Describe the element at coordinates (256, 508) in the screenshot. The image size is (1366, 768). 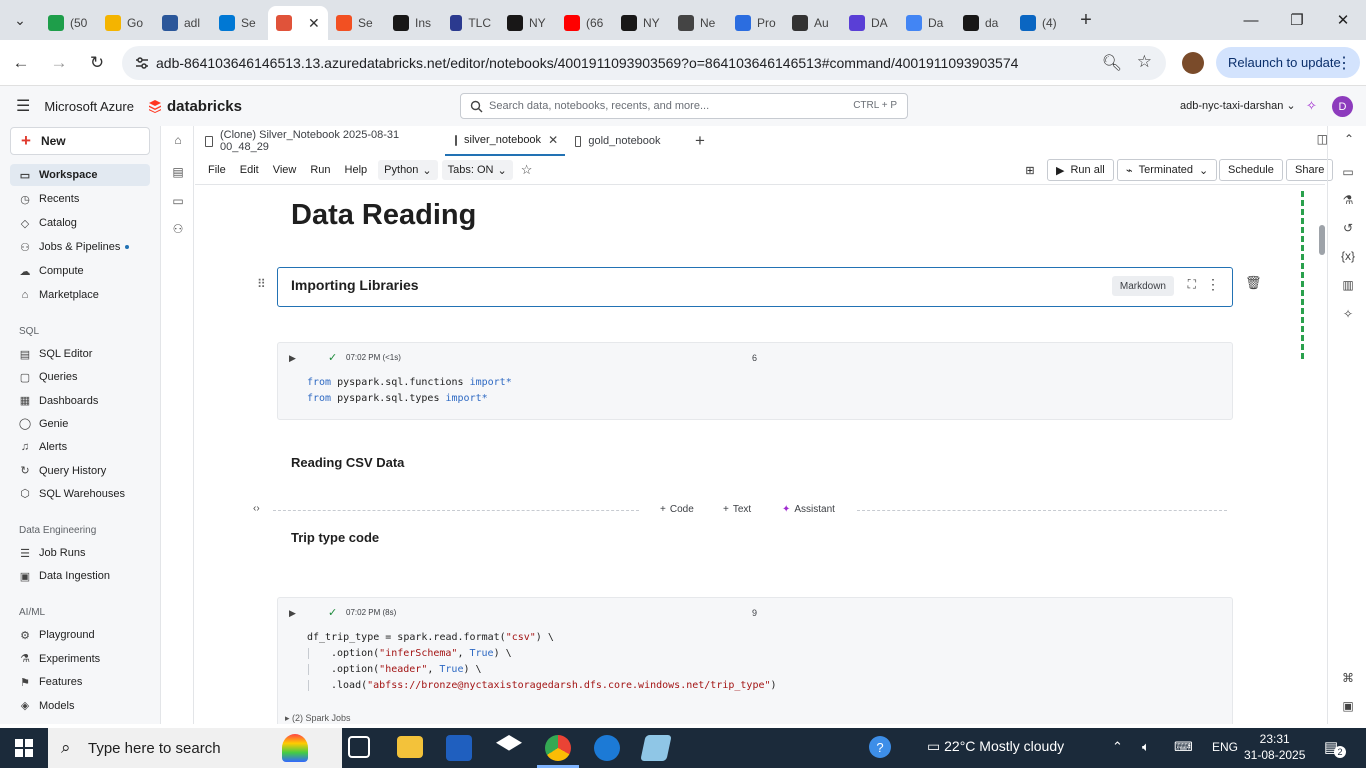
I see `collapse-code-icon: ‹›` at that location.